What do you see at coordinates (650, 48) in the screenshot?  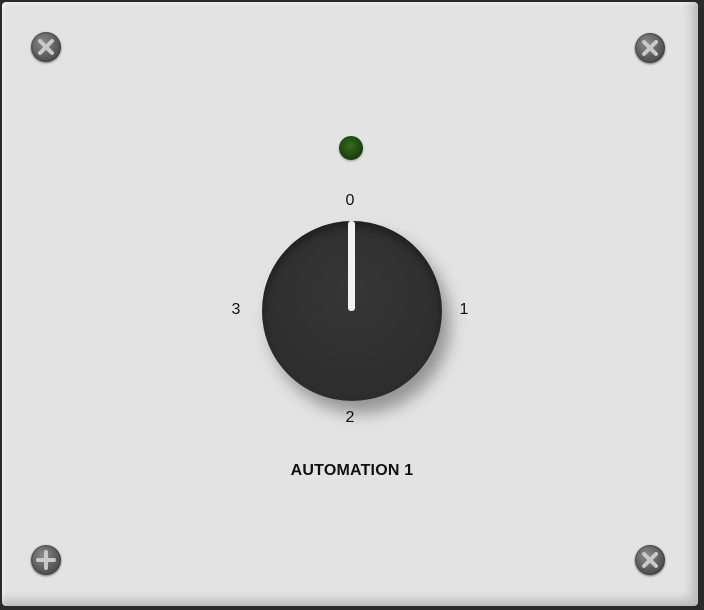 I see `screw-top-right-icon` at bounding box center [650, 48].